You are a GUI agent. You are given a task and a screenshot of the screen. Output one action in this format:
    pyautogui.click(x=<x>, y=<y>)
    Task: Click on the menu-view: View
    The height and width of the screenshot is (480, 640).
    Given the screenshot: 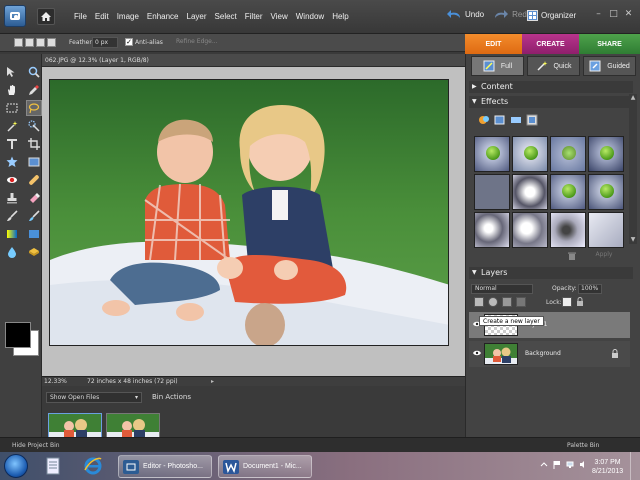 What is the action you would take?
    pyautogui.click(x=279, y=16)
    